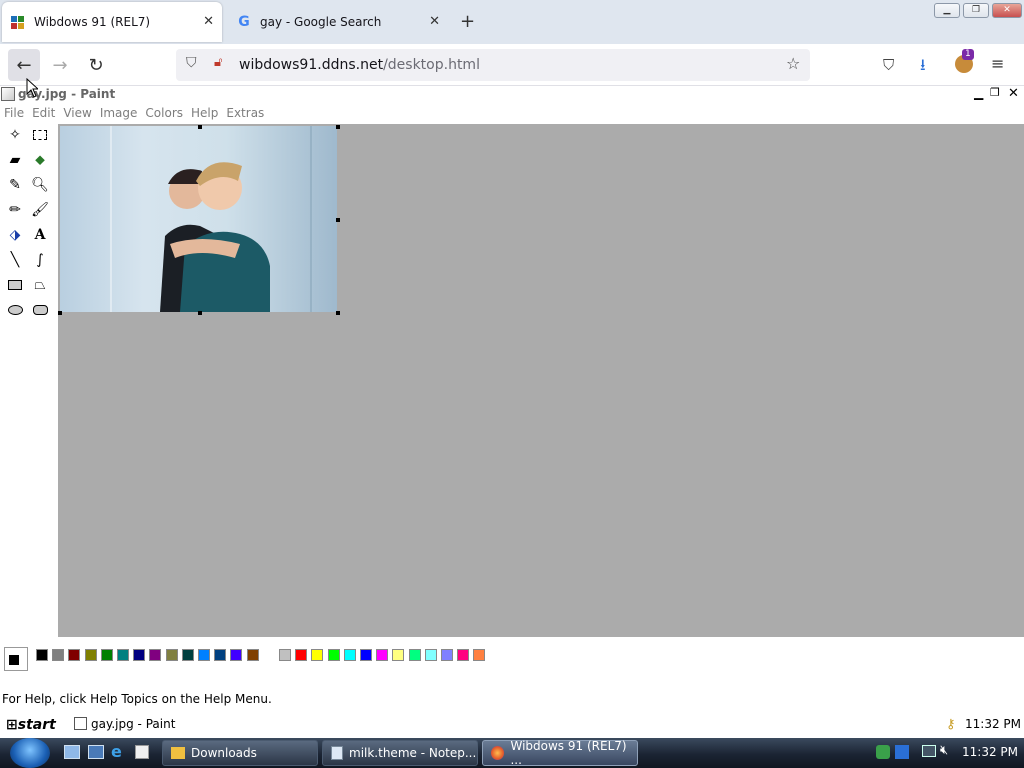 The height and width of the screenshot is (768, 1024). Describe the element at coordinates (124, 724) in the screenshot. I see `w91-task-paint: gay.jpg - Paint` at that location.